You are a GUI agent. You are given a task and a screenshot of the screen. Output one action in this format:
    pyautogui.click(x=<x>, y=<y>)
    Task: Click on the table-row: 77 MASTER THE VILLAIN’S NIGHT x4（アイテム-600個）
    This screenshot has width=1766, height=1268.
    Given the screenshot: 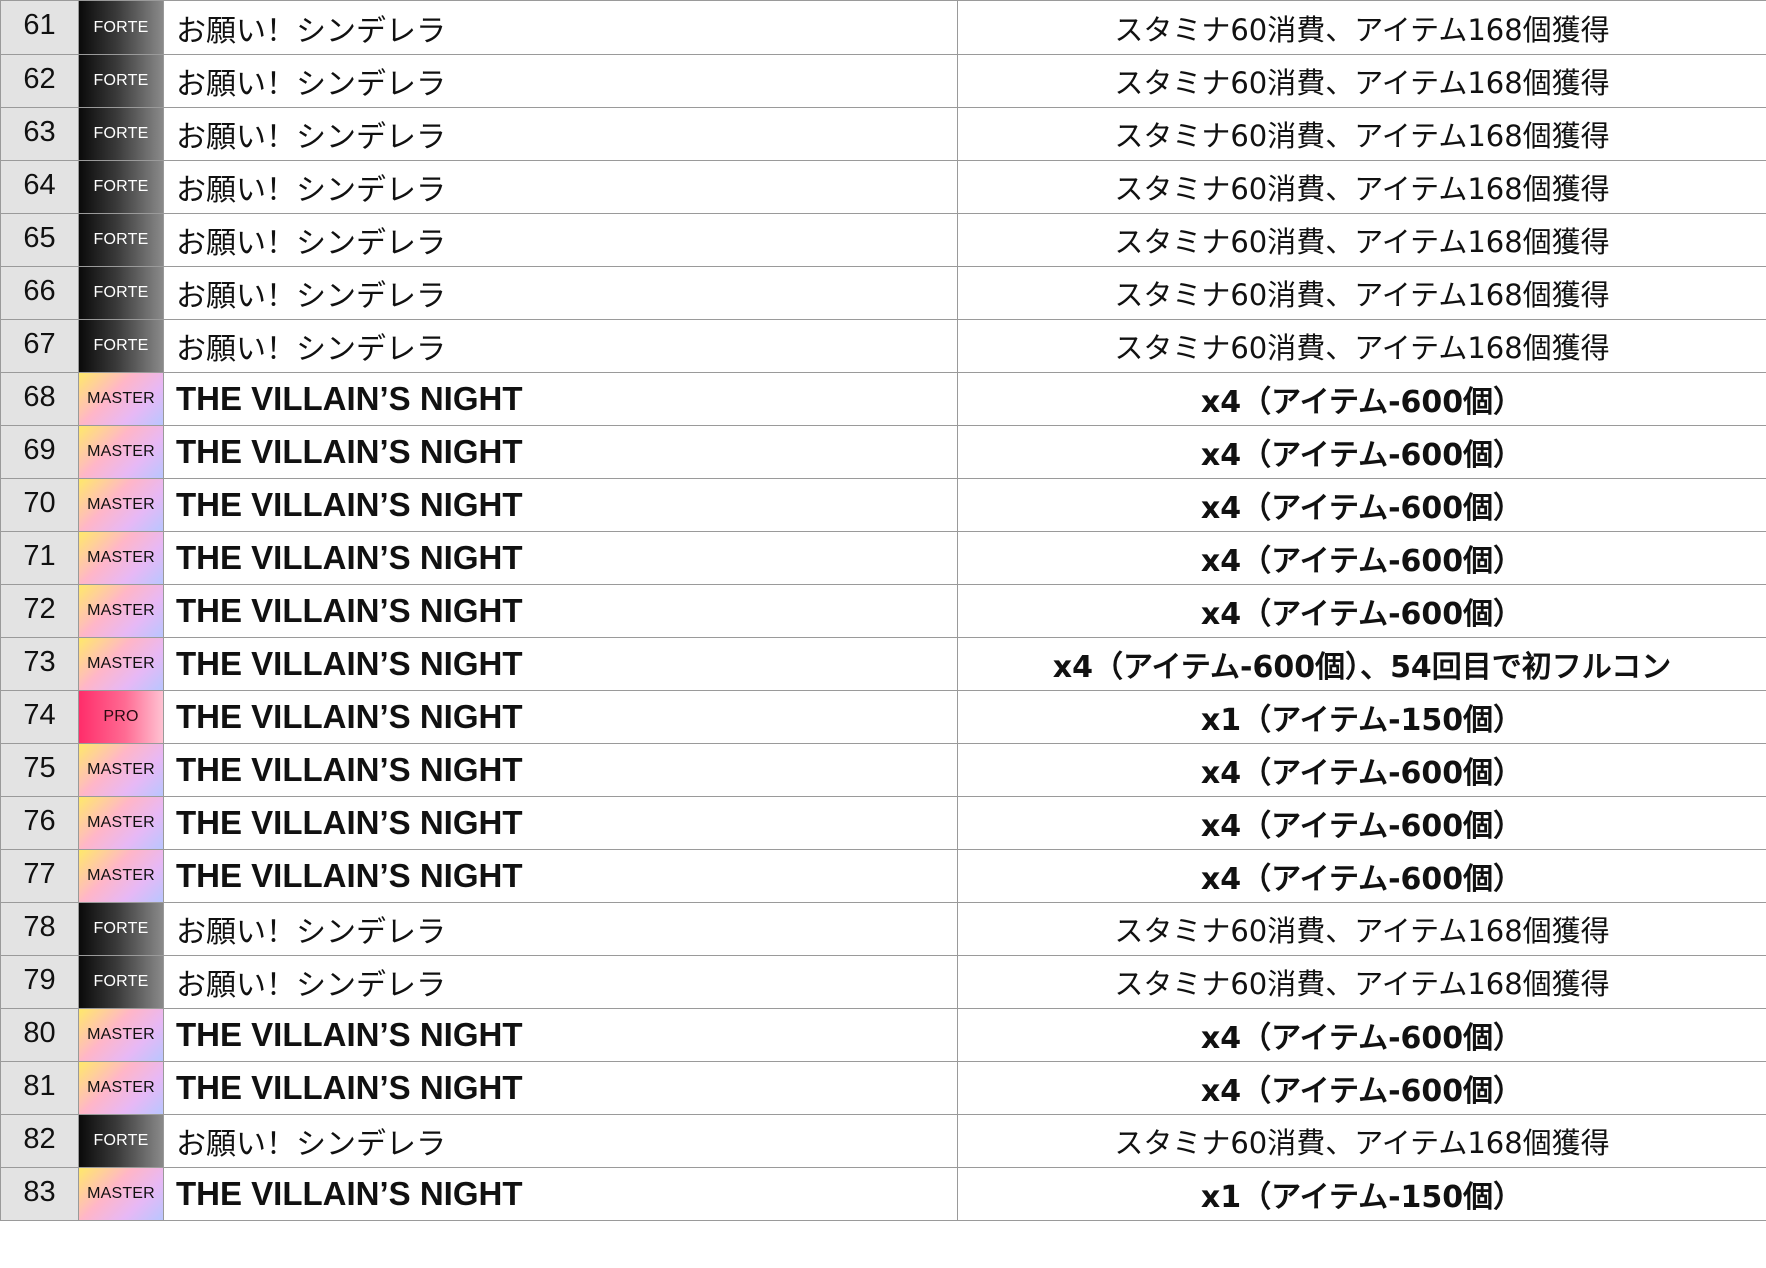 What is the action you would take?
    pyautogui.click(x=883, y=876)
    